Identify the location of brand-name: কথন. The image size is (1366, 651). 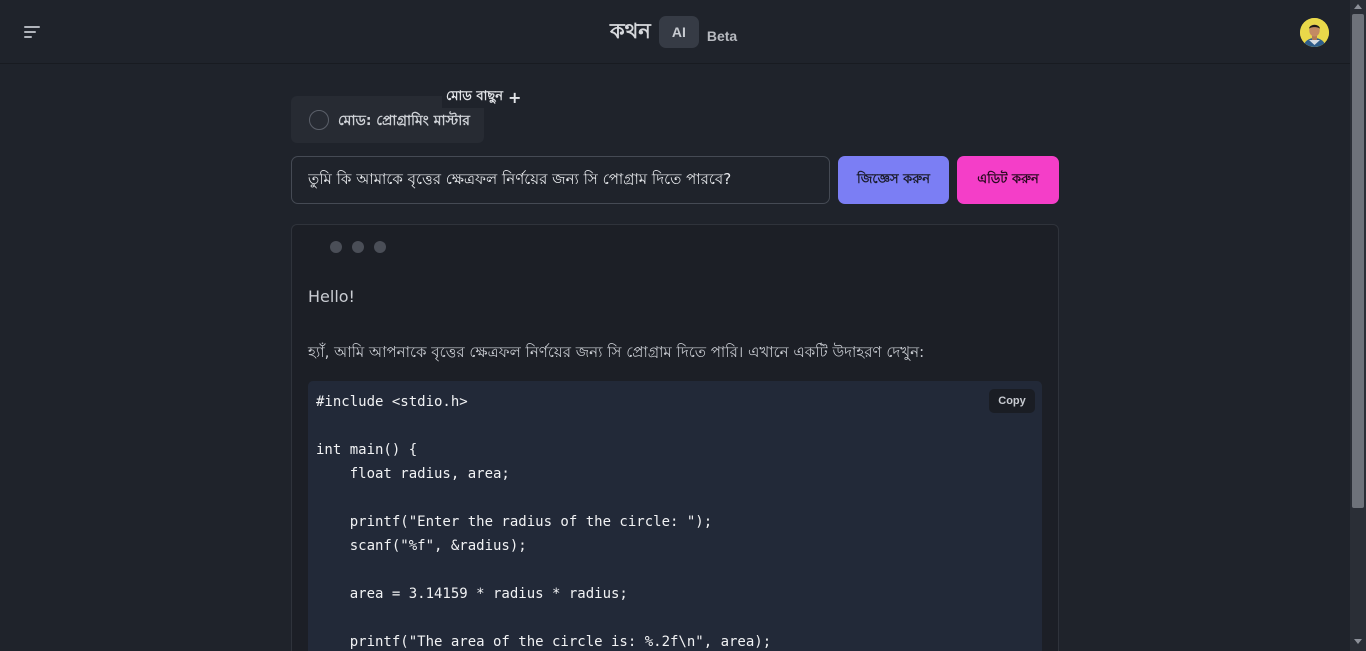
(630, 30).